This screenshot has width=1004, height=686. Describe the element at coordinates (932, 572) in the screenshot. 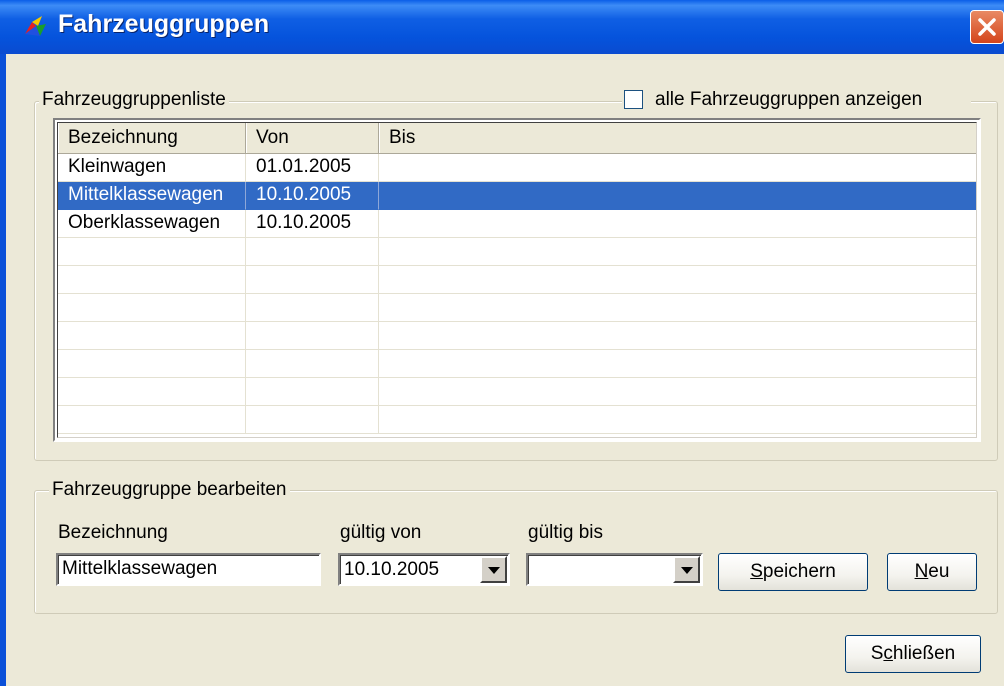

I see `new-button: Neu` at that location.